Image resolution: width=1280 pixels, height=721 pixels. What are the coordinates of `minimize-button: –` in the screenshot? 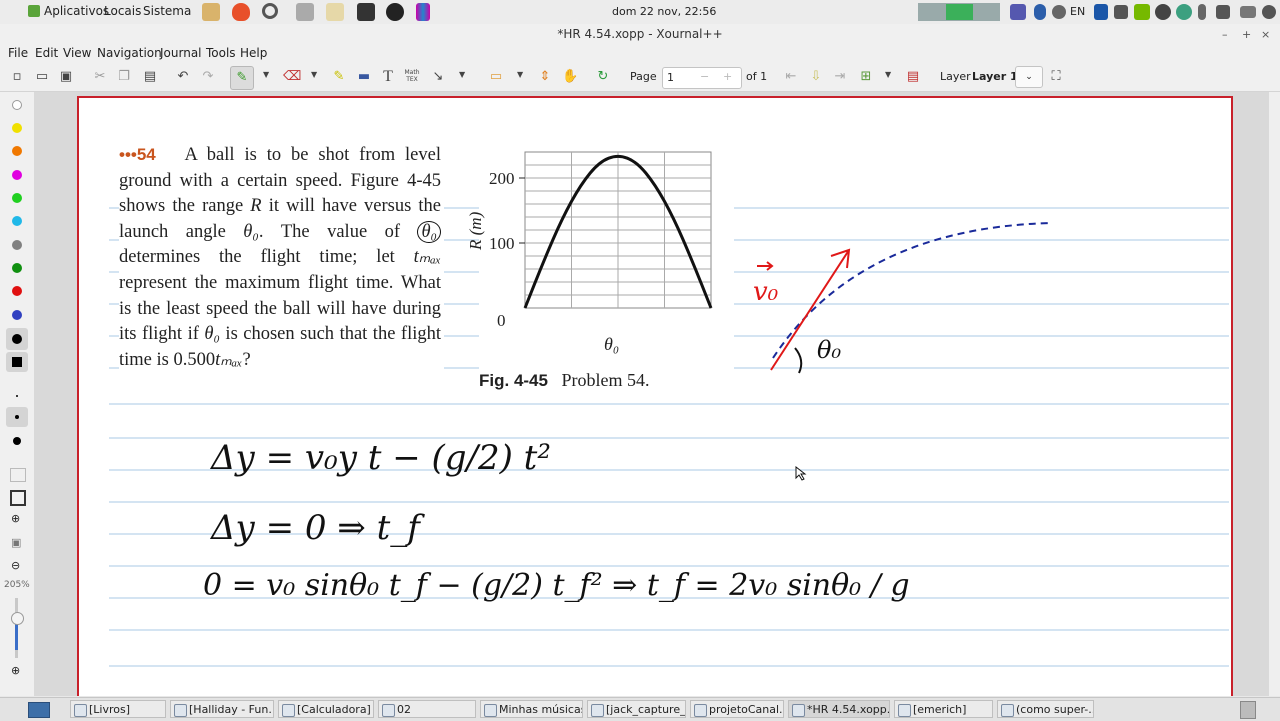 It's located at (1225, 34).